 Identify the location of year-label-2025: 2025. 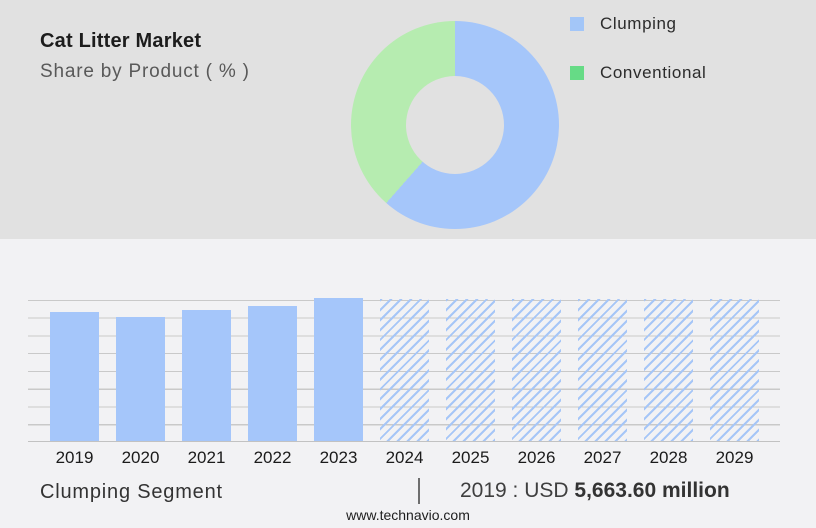
(470, 457).